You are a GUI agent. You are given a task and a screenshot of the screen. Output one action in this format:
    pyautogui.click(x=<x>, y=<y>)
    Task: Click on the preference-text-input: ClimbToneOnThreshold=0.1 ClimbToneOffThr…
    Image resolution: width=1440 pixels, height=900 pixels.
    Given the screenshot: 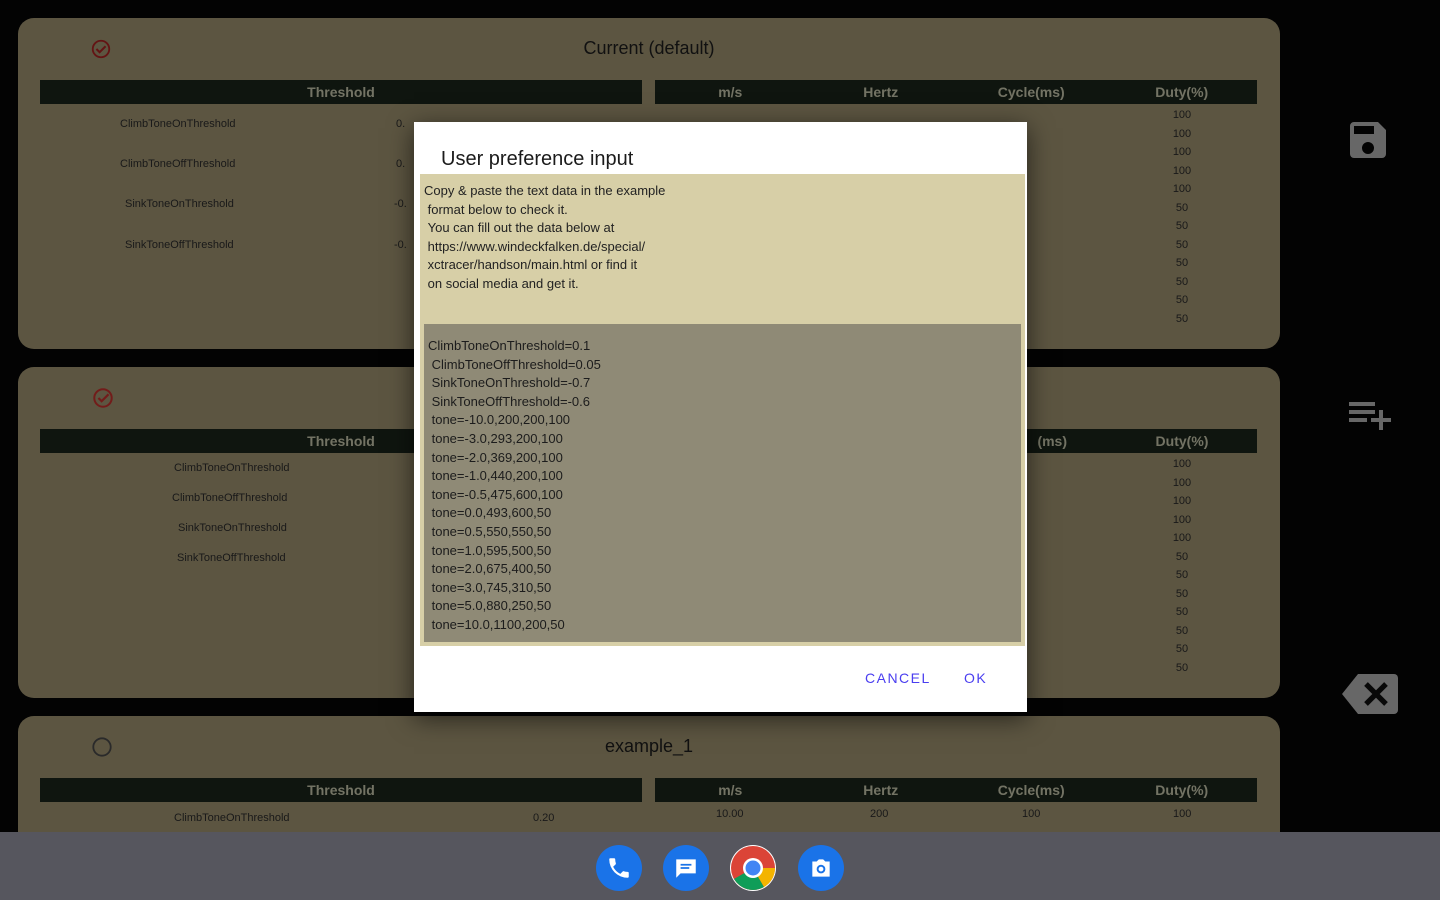 What is the action you would take?
    pyautogui.click(x=722, y=483)
    